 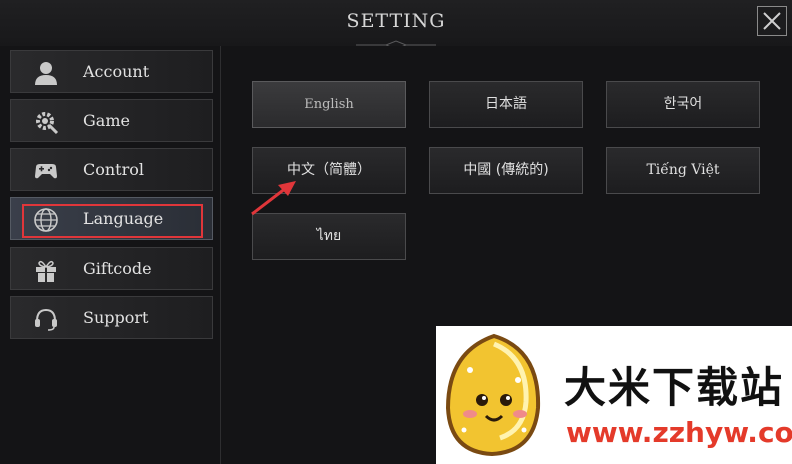 I want to click on sidebar-item-label: Game, so click(x=106, y=120).